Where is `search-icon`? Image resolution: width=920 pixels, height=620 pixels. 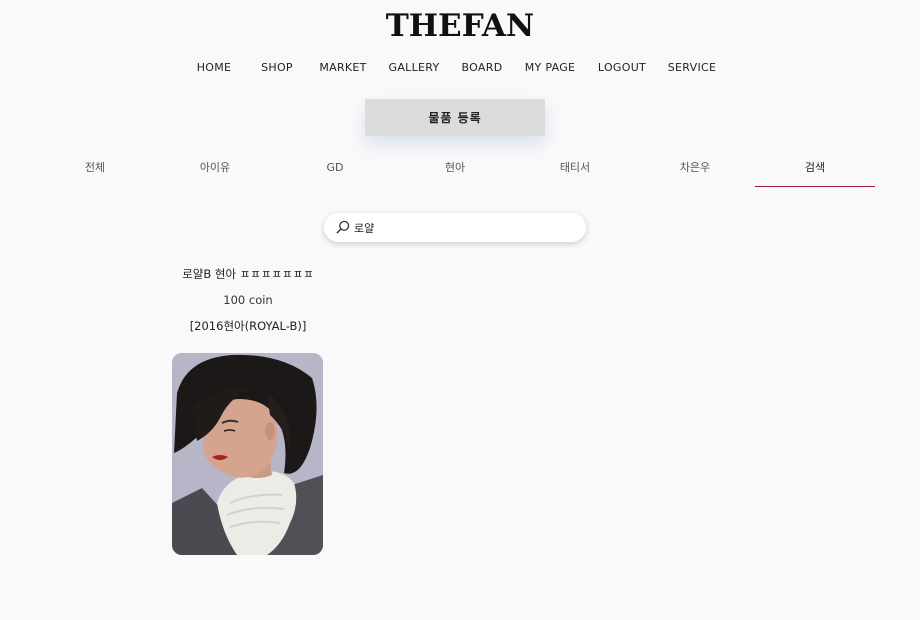
search-icon is located at coordinates (343, 227).